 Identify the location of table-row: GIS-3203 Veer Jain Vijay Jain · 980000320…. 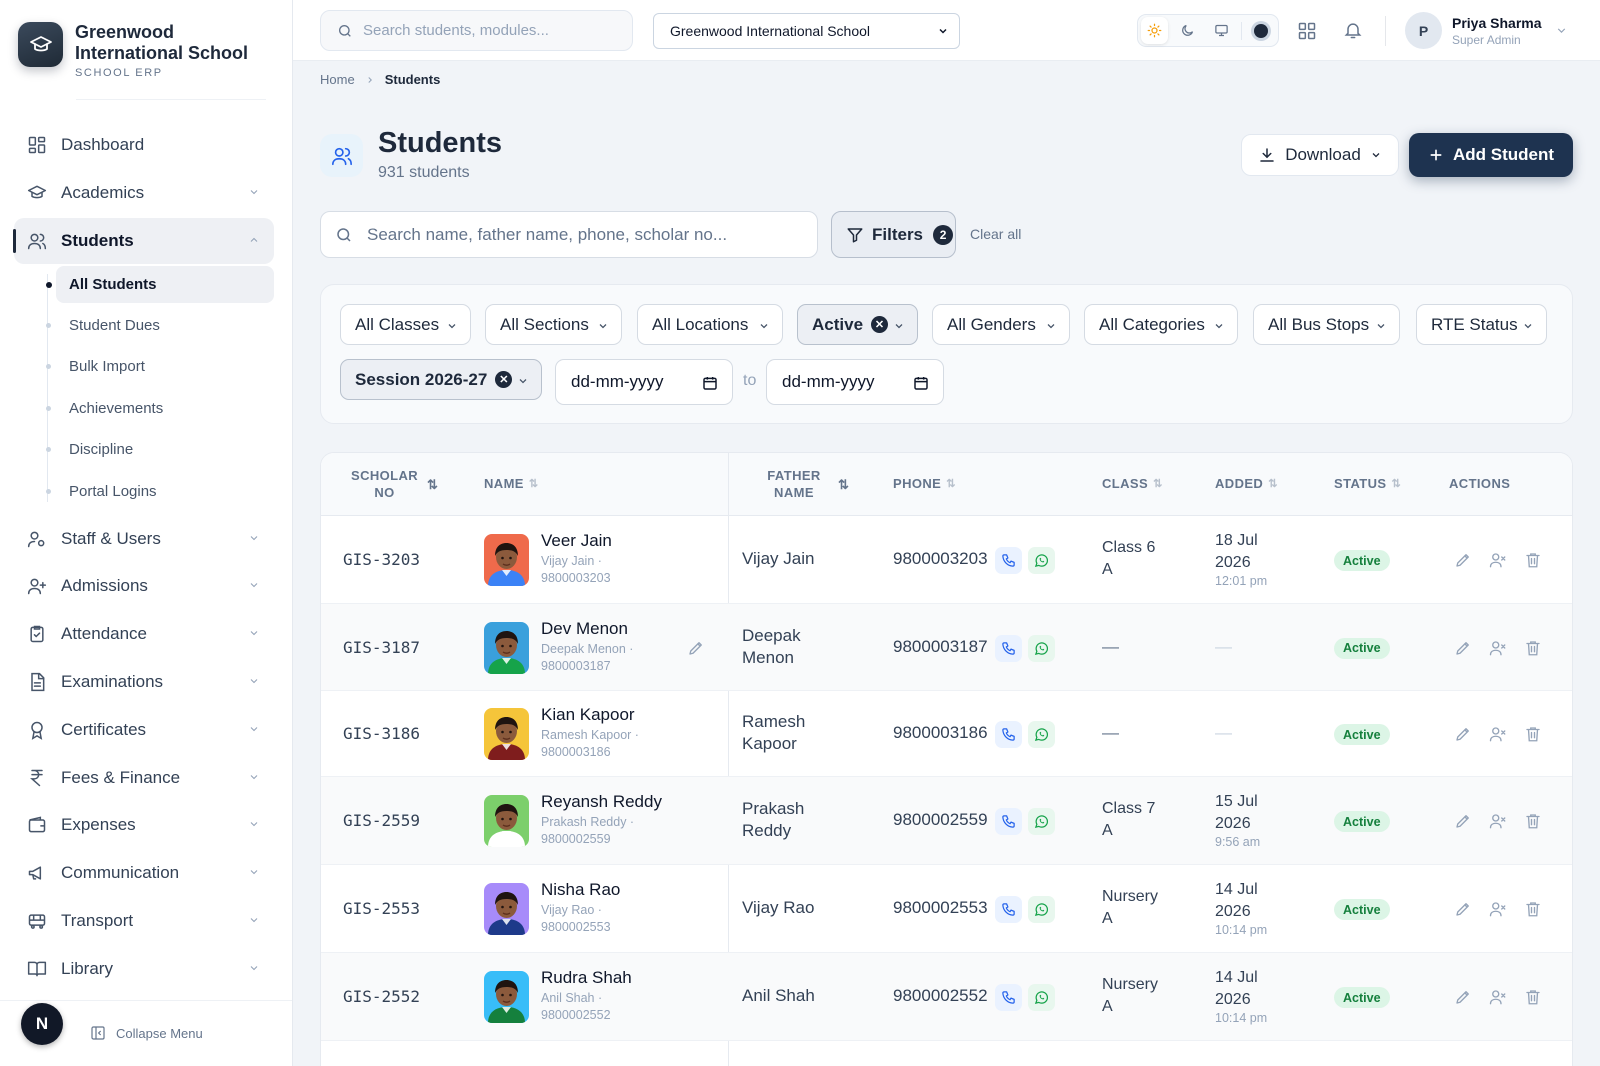
(946, 560).